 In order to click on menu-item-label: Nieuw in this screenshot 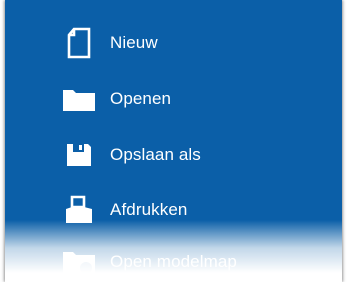, I will do `click(134, 42)`.